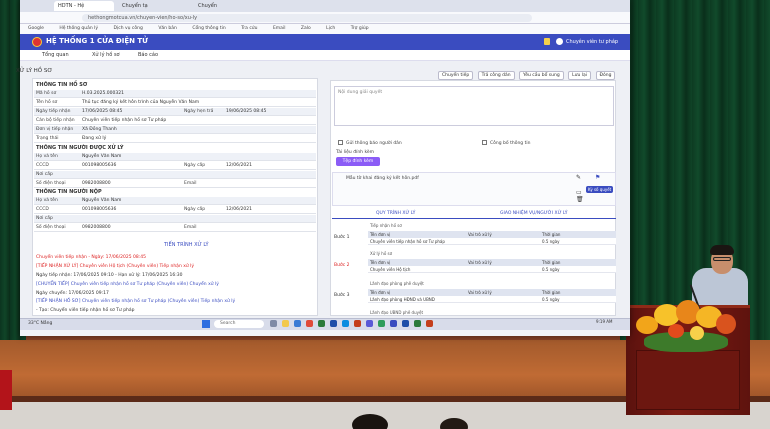 This screenshot has height=429, width=770. What do you see at coordinates (306, 29) in the screenshot?
I see `bookmark: Zalo` at bounding box center [306, 29].